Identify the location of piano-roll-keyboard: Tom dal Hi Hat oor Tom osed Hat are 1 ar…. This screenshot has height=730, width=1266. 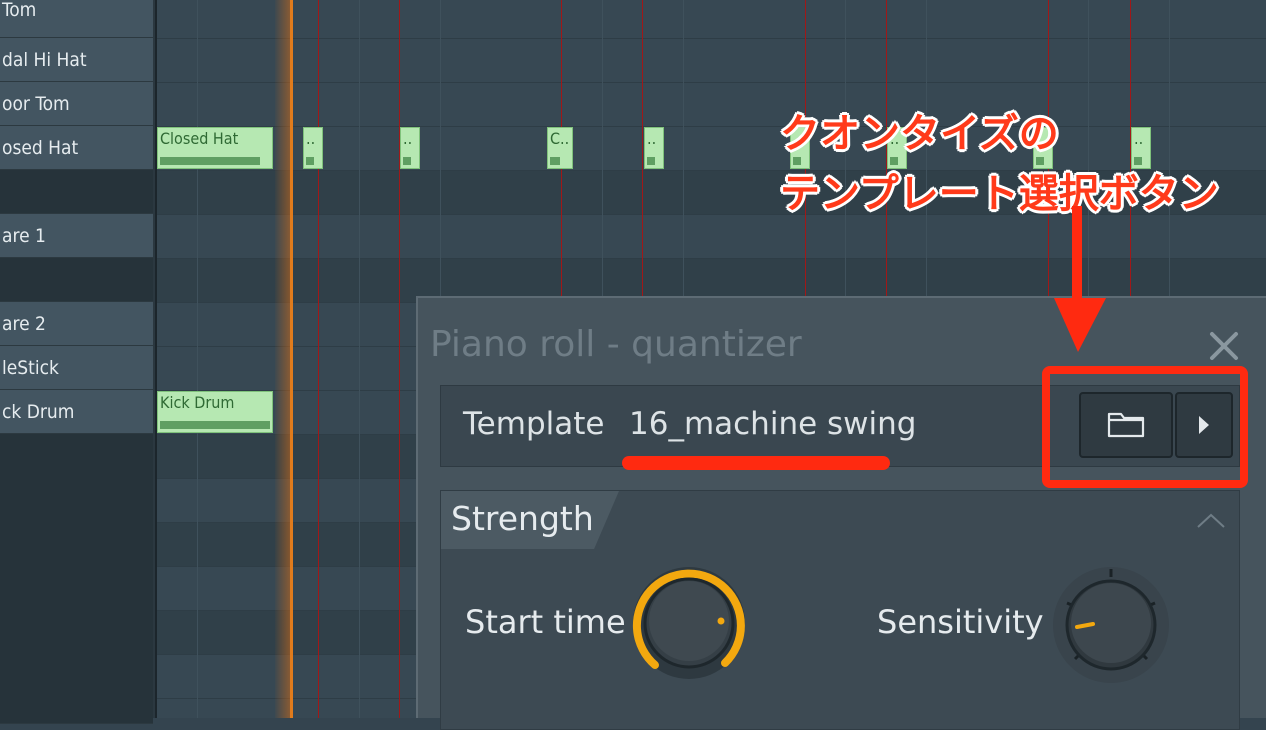
(78, 362).